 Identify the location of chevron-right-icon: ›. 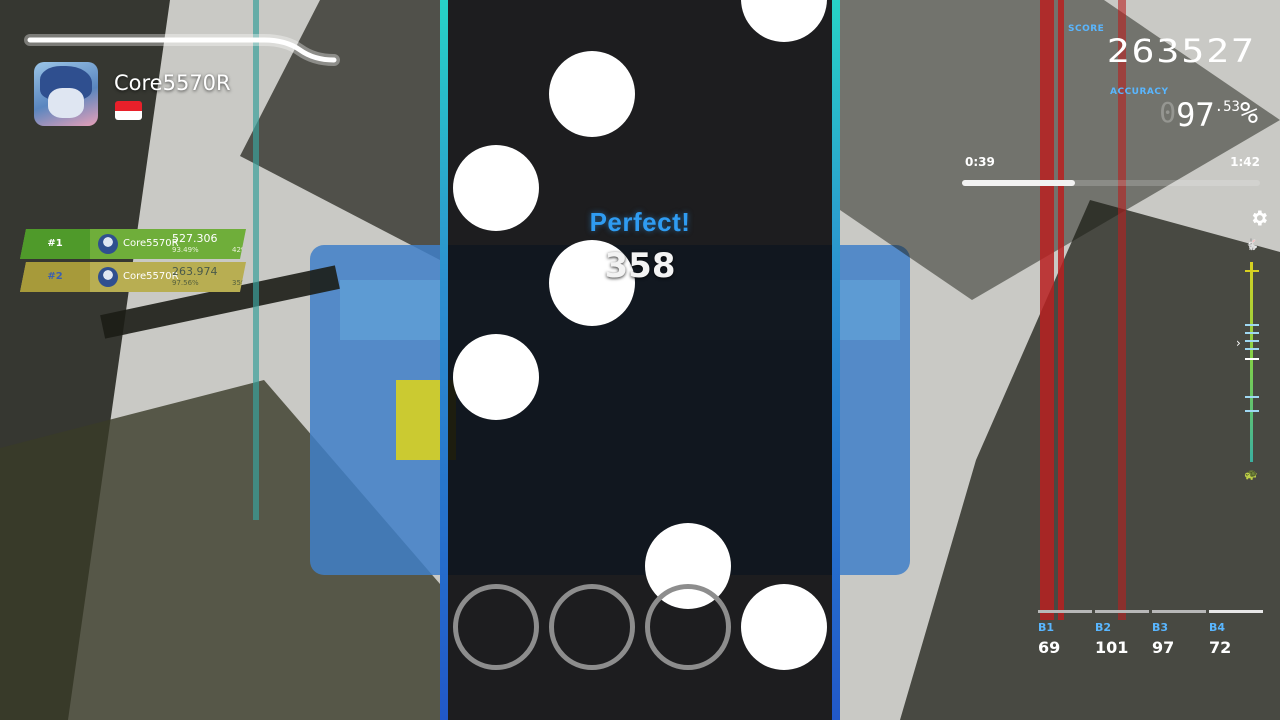
(1238, 343).